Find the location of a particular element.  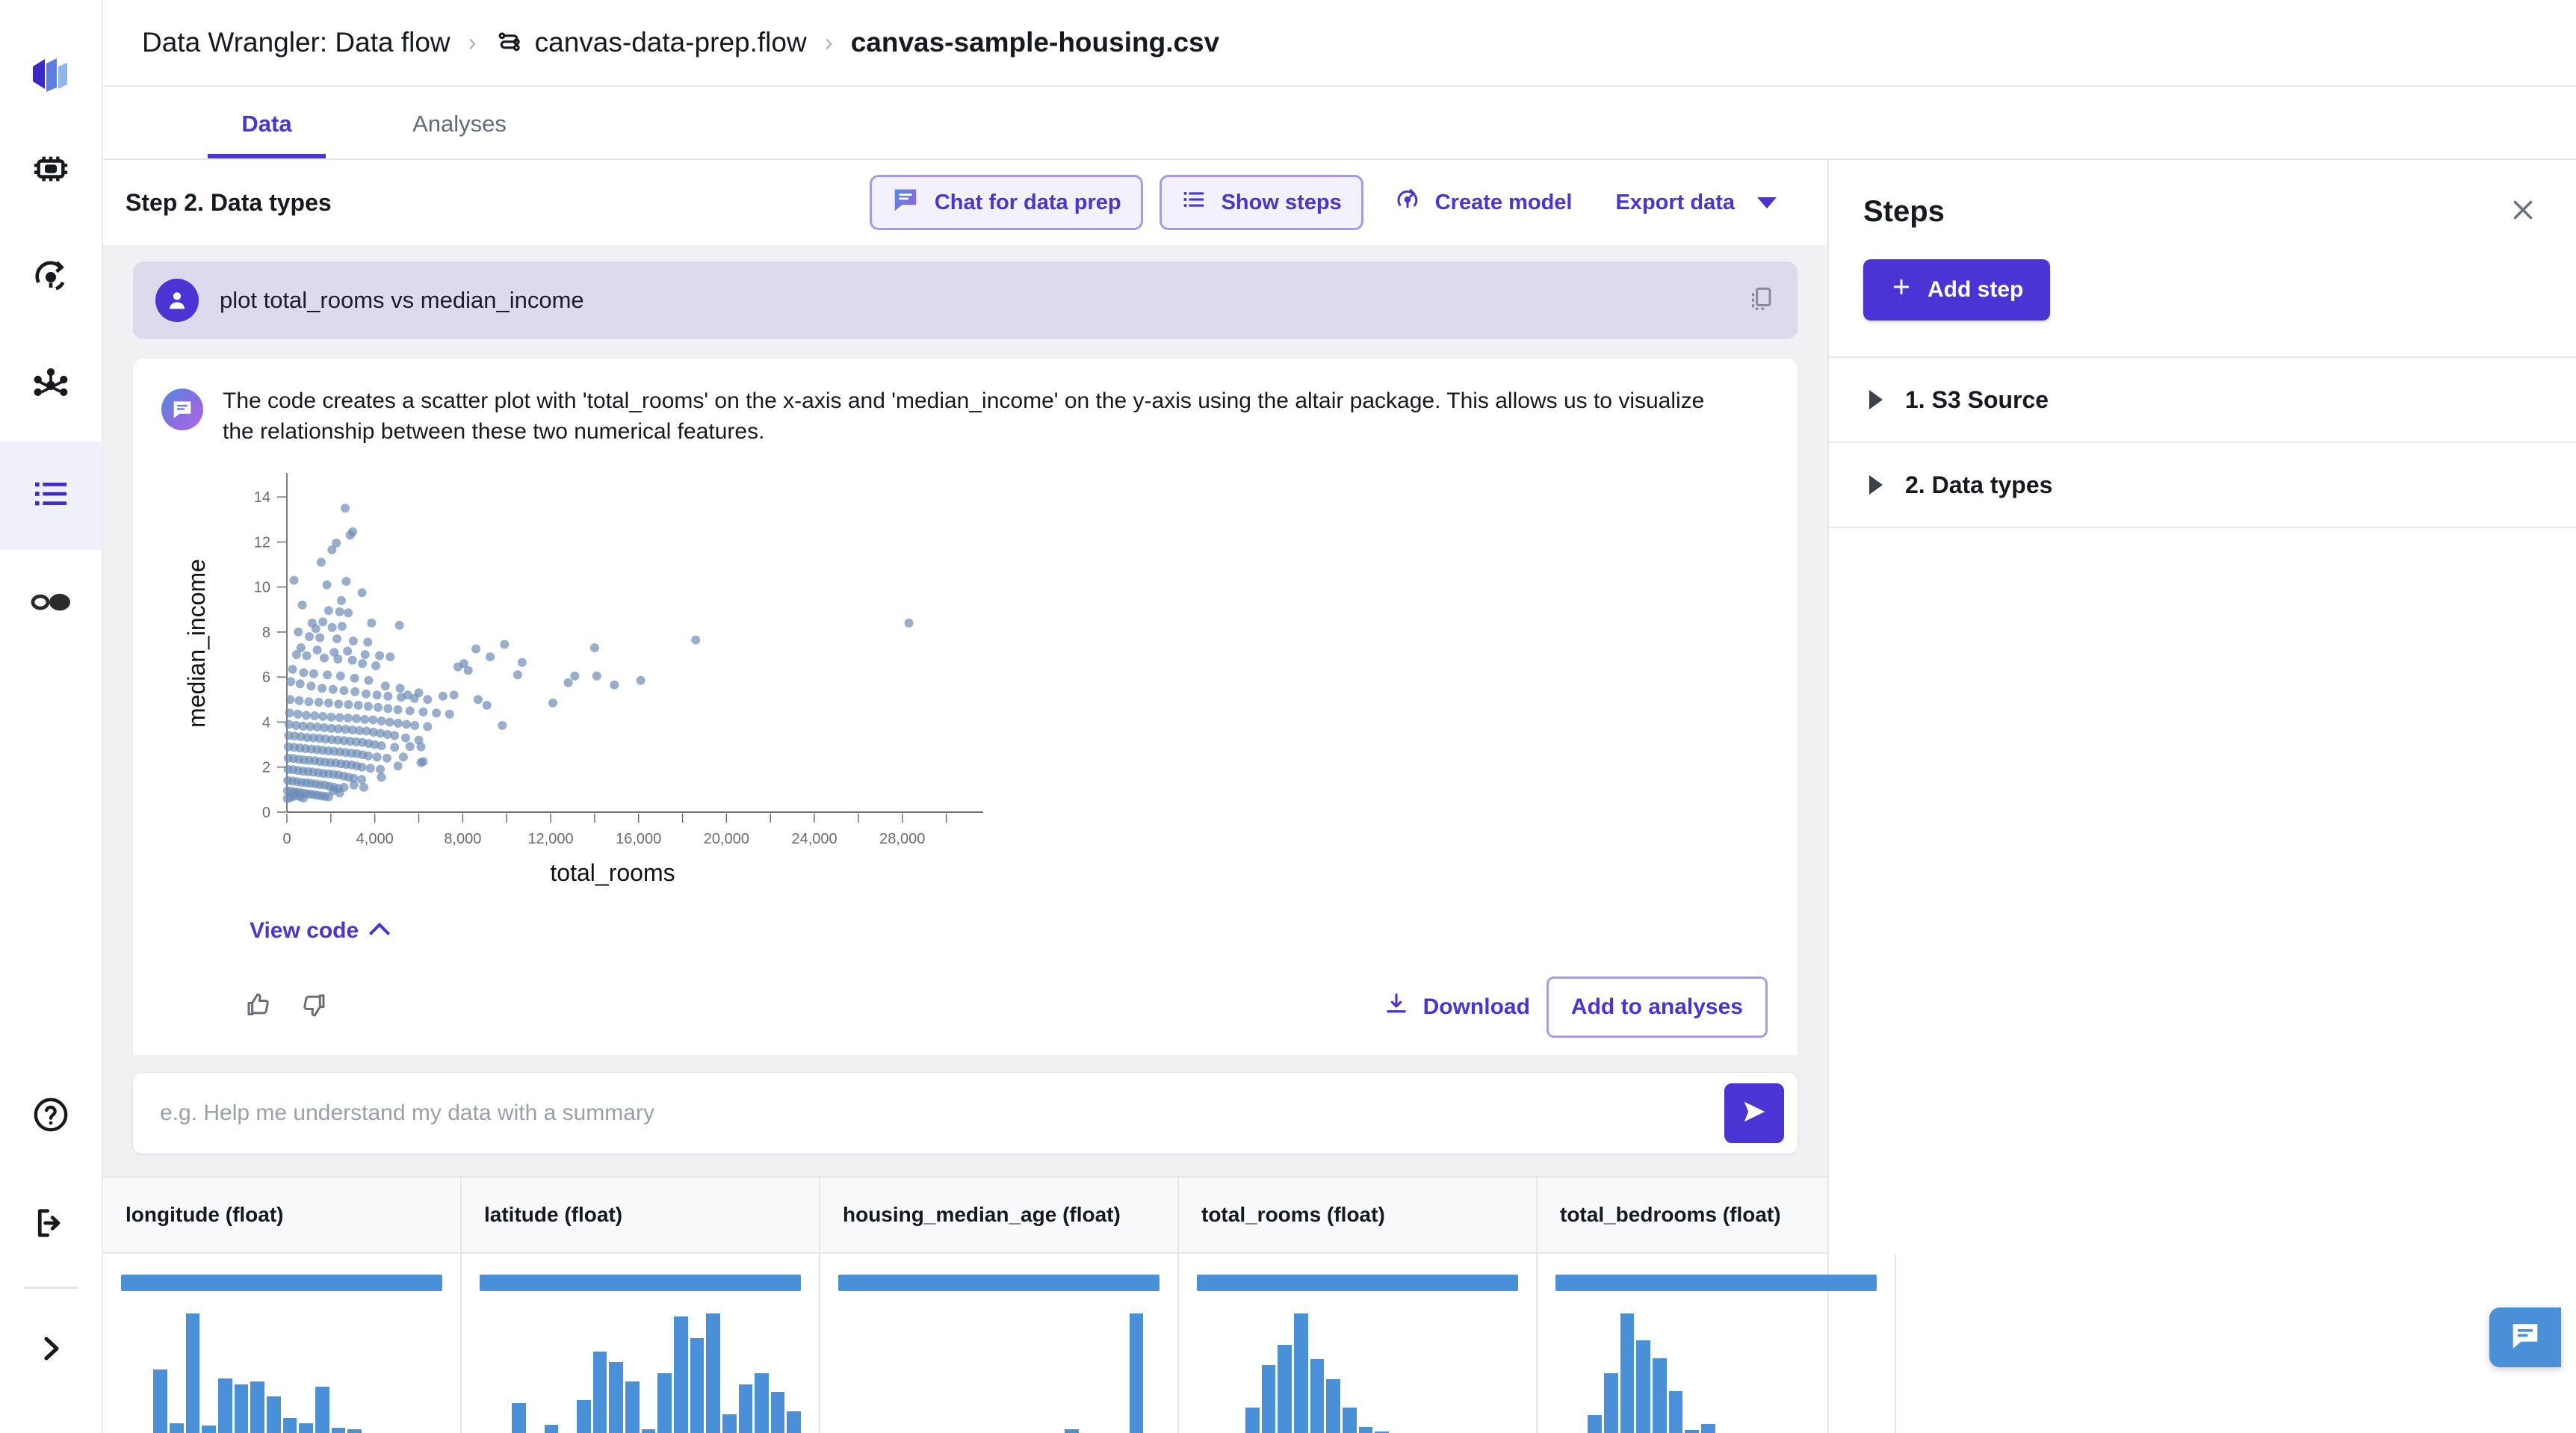

breadcrumb-flow: canvas-data-prep.flow is located at coordinates (671, 43).